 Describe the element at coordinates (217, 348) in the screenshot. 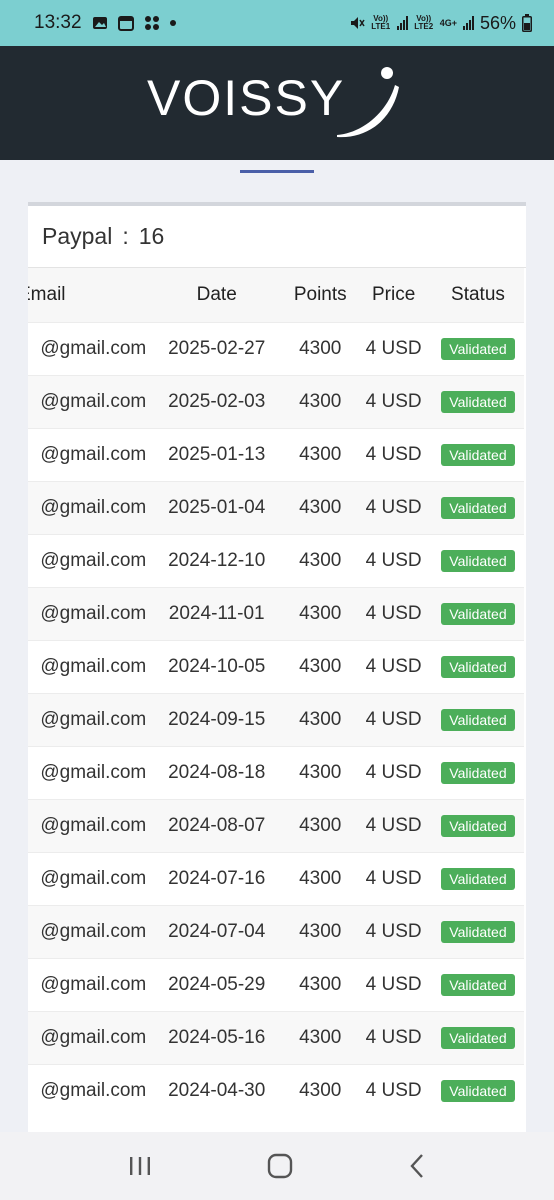

I see `cell-date: 2025-02-27` at that location.